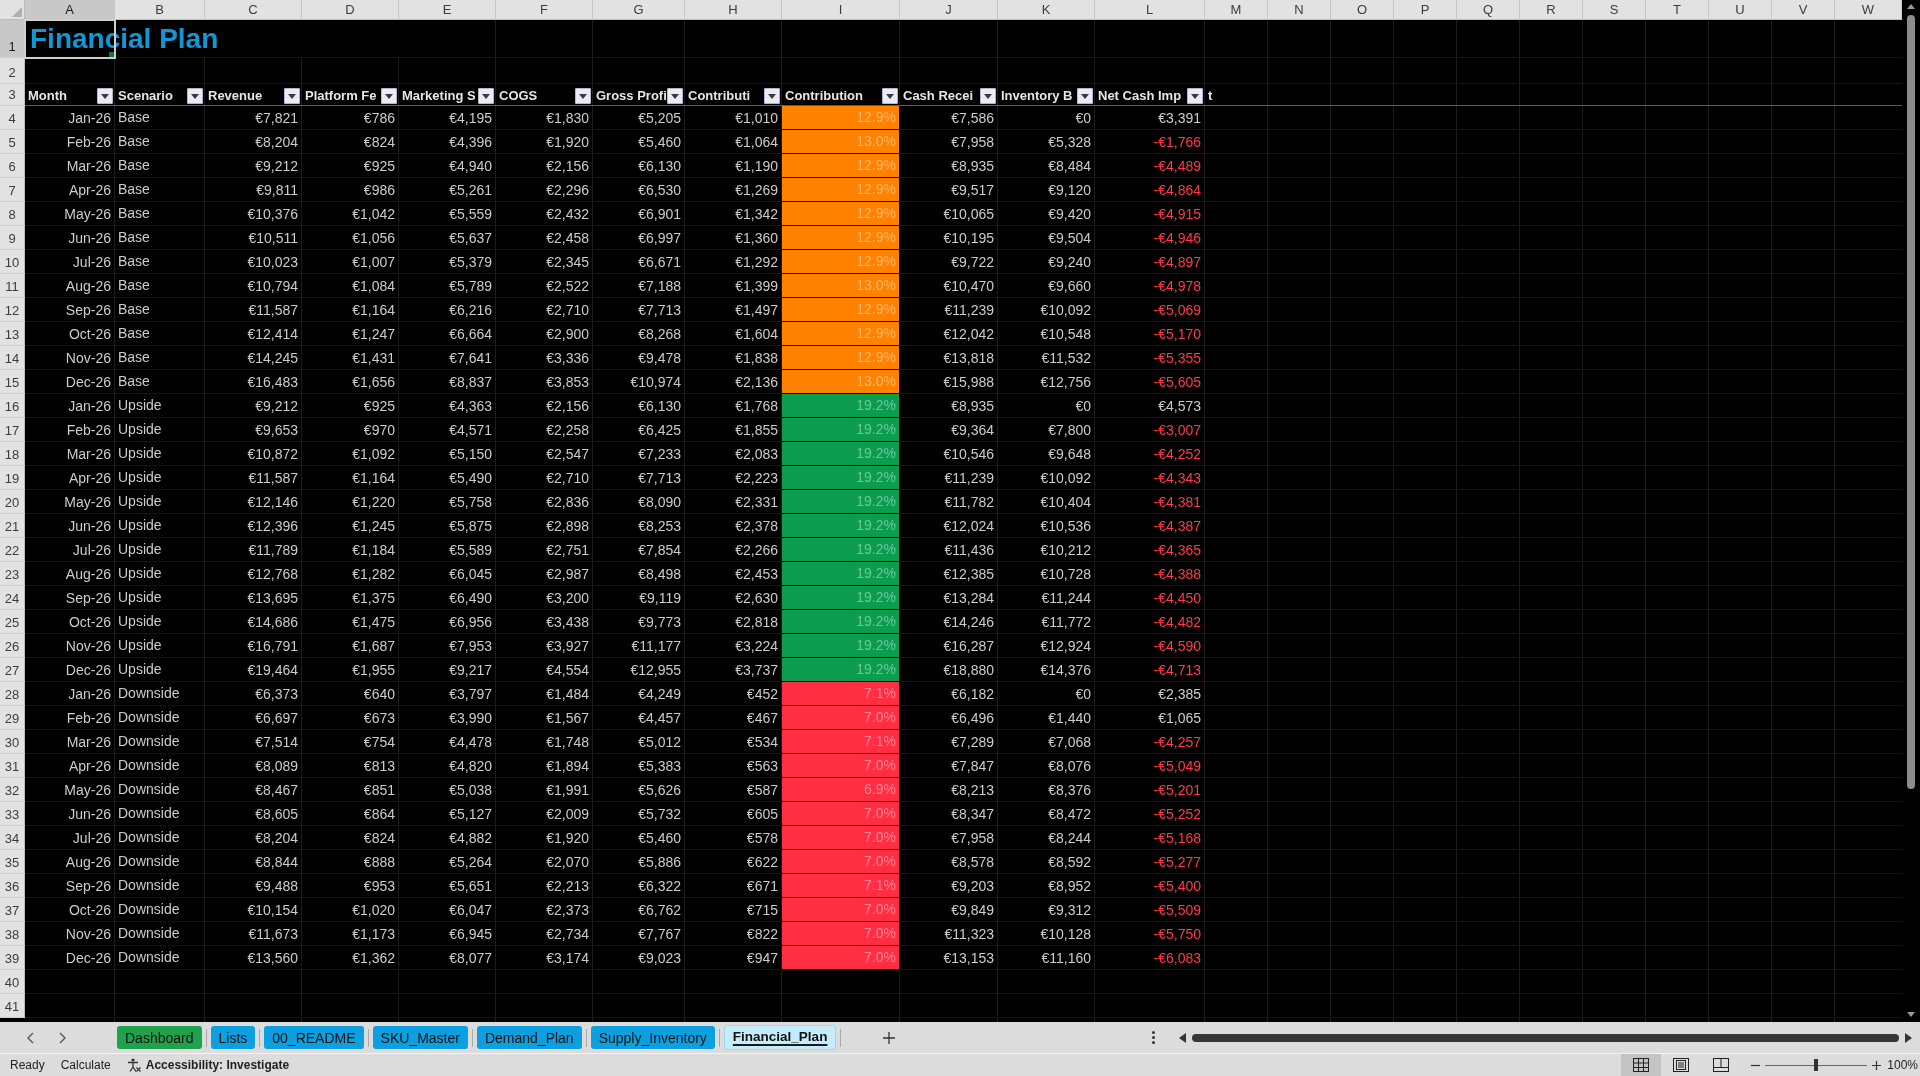 The height and width of the screenshot is (1076, 1920). Describe the element at coordinates (12, 790) in the screenshot. I see `row-header: 32` at that location.